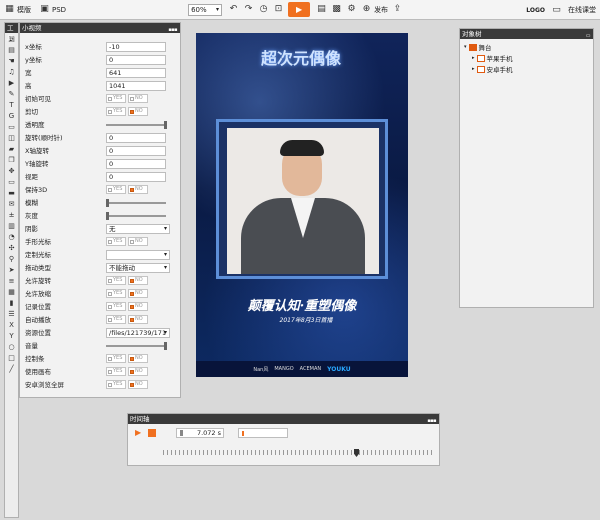 The width and height of the screenshot is (600, 520). I want to click on screenshot-icon: ⊡, so click(278, 9).